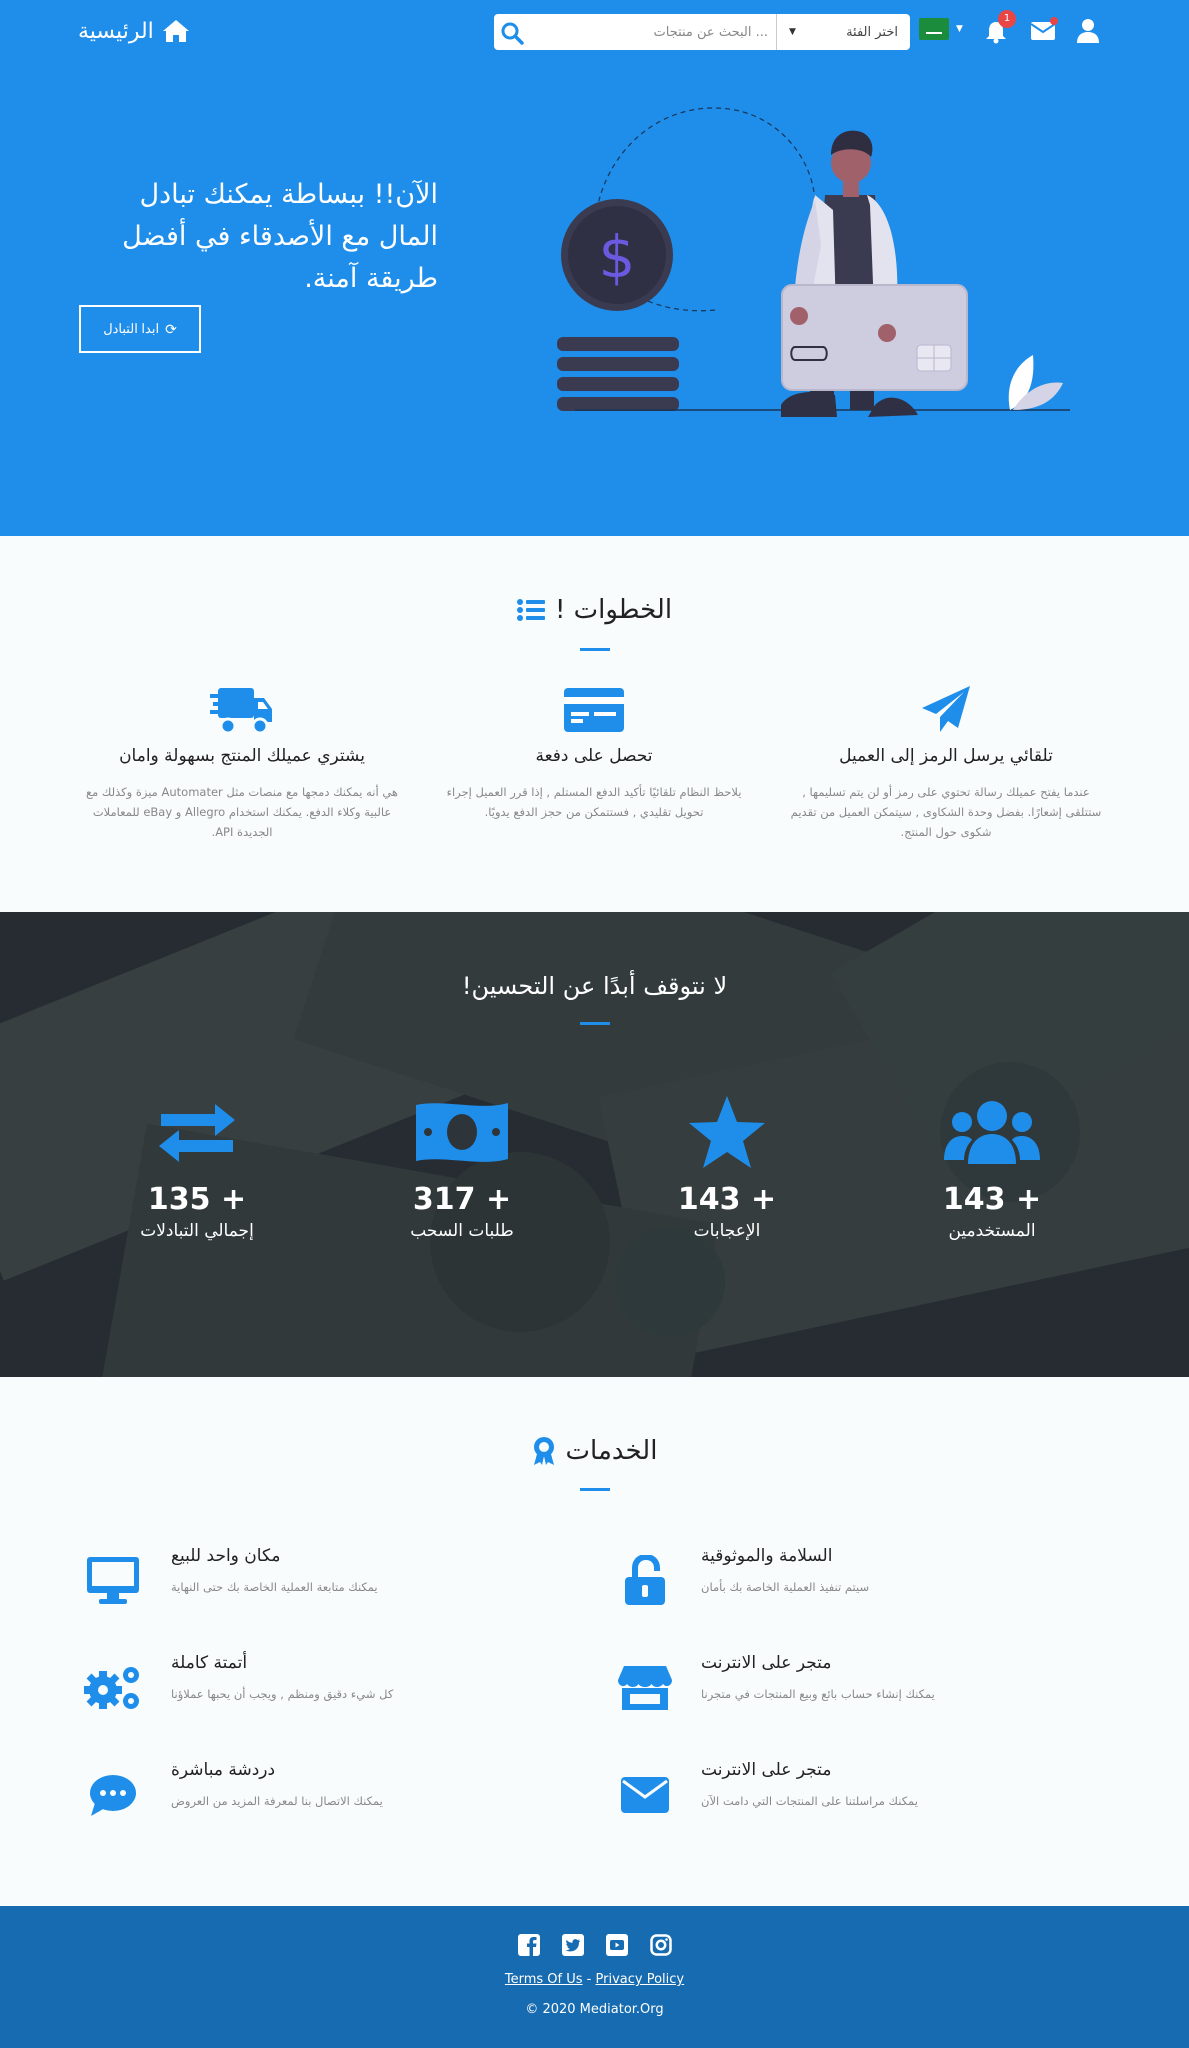 This screenshot has height=2048, width=1189. Describe the element at coordinates (992, 1166) in the screenshot. I see `stat-users: 143 + المستخدمين` at that location.